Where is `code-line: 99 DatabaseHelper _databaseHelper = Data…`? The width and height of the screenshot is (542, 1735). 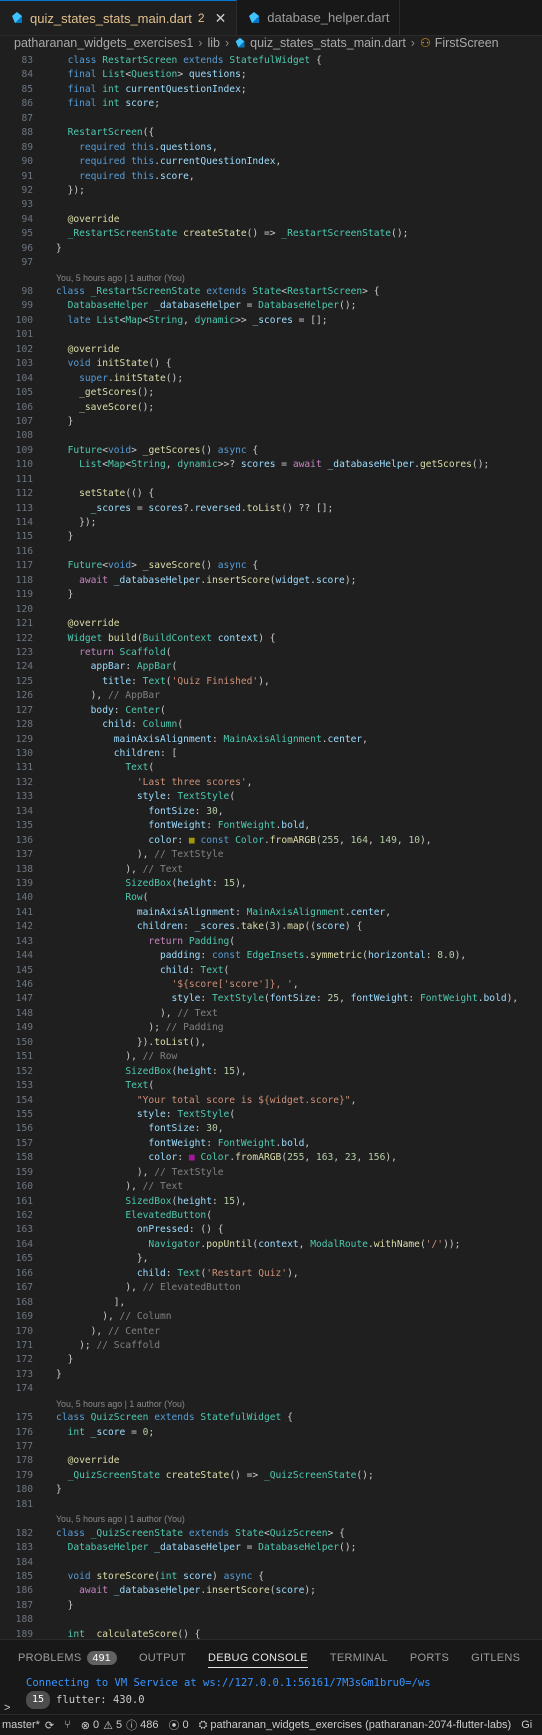 code-line: 99 DatabaseHelper _databaseHelper = Data… is located at coordinates (271, 306).